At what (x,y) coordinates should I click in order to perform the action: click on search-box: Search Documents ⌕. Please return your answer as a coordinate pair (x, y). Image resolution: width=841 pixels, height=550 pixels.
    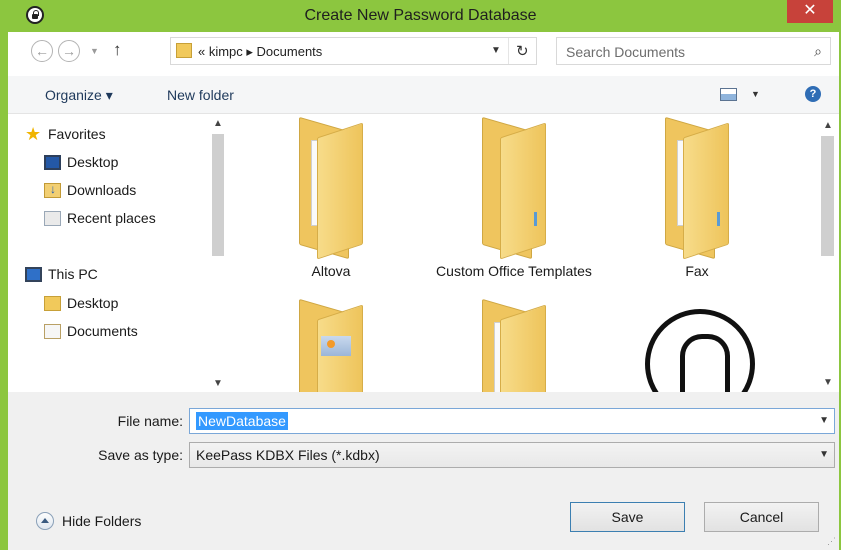
    Looking at the image, I should click on (693, 51).